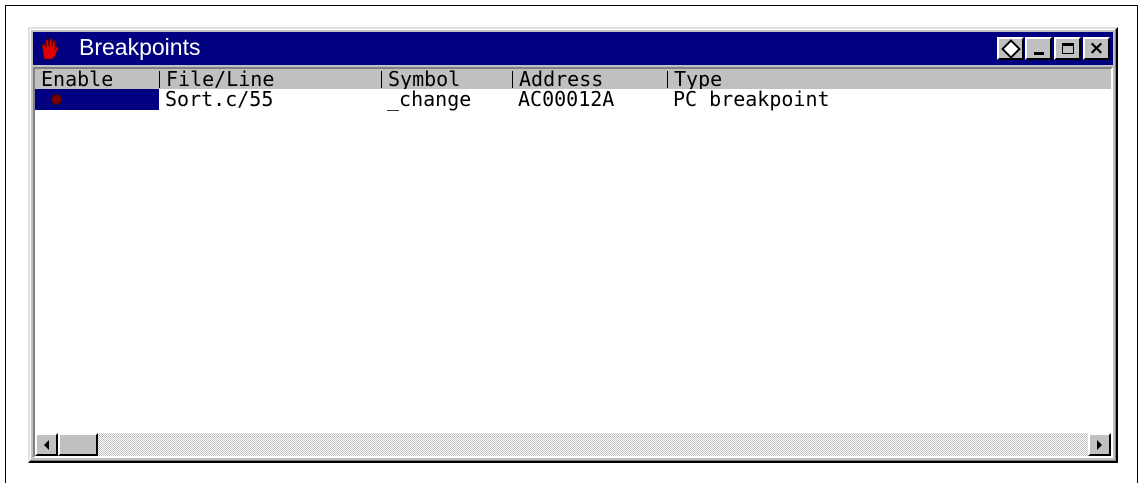 The height and width of the screenshot is (483, 1141). I want to click on column-header-address: Address, so click(590, 79).